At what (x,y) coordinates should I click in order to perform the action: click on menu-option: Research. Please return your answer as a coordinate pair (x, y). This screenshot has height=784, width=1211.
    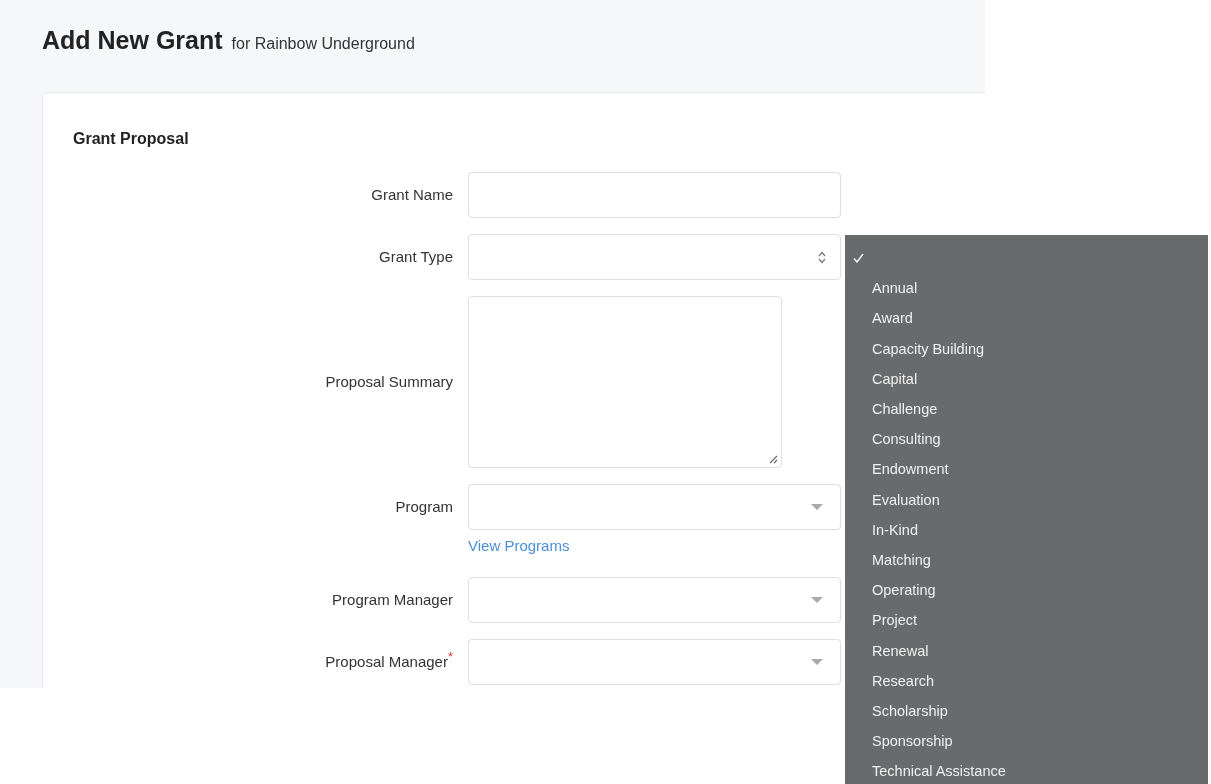
    Looking at the image, I should click on (1026, 680).